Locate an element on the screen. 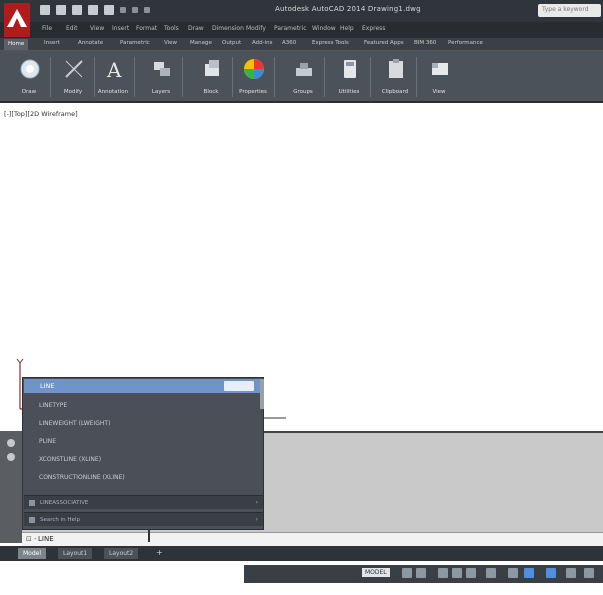  properties-icon is located at coordinates (254, 69).